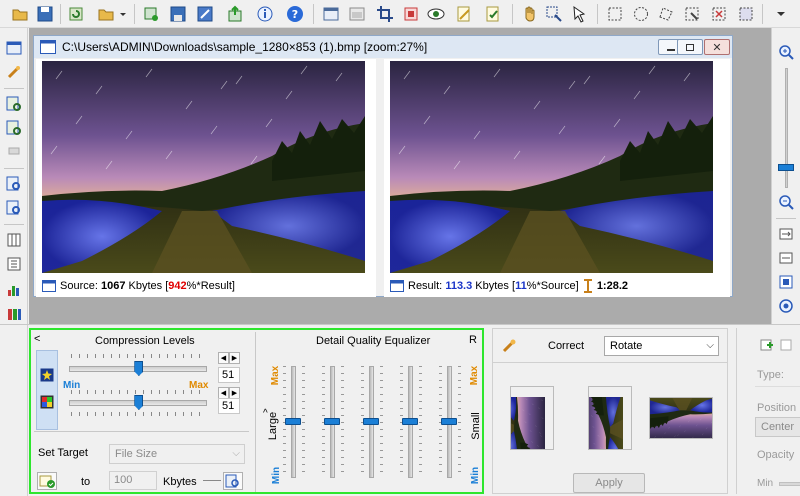 The width and height of the screenshot is (800, 496). I want to click on zoom-actual-icon, so click(14, 208).